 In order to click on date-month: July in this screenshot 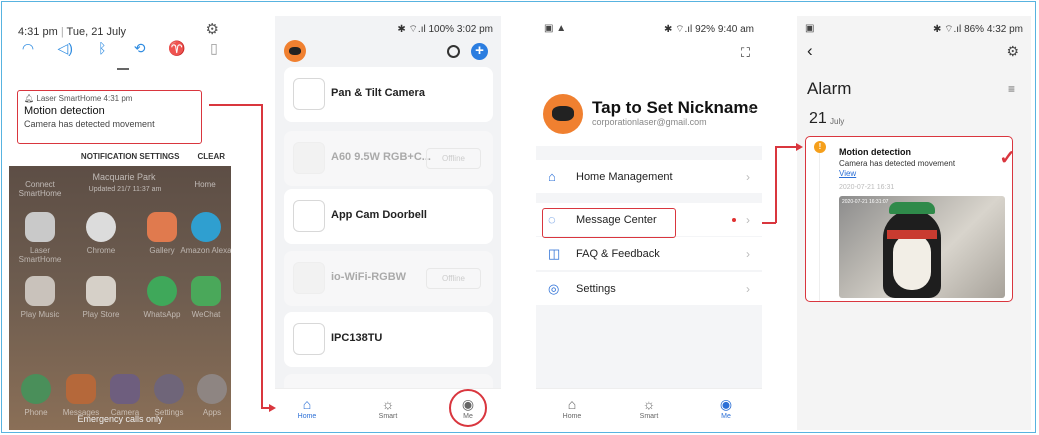, I will do `click(837, 121)`.